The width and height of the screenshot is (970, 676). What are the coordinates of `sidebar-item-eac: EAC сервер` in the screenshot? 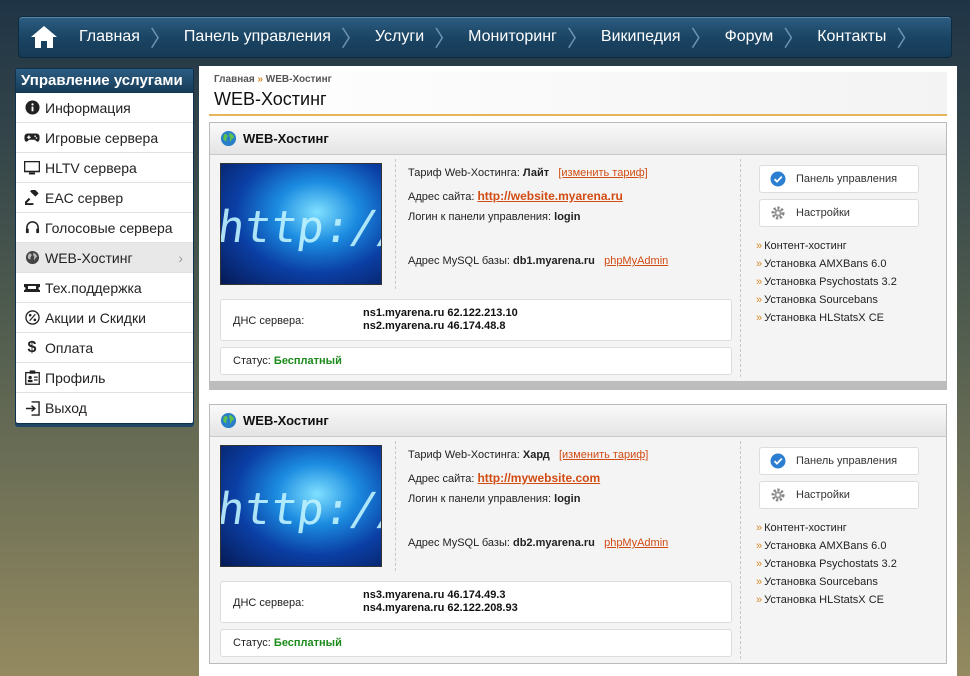 It's located at (104, 198).